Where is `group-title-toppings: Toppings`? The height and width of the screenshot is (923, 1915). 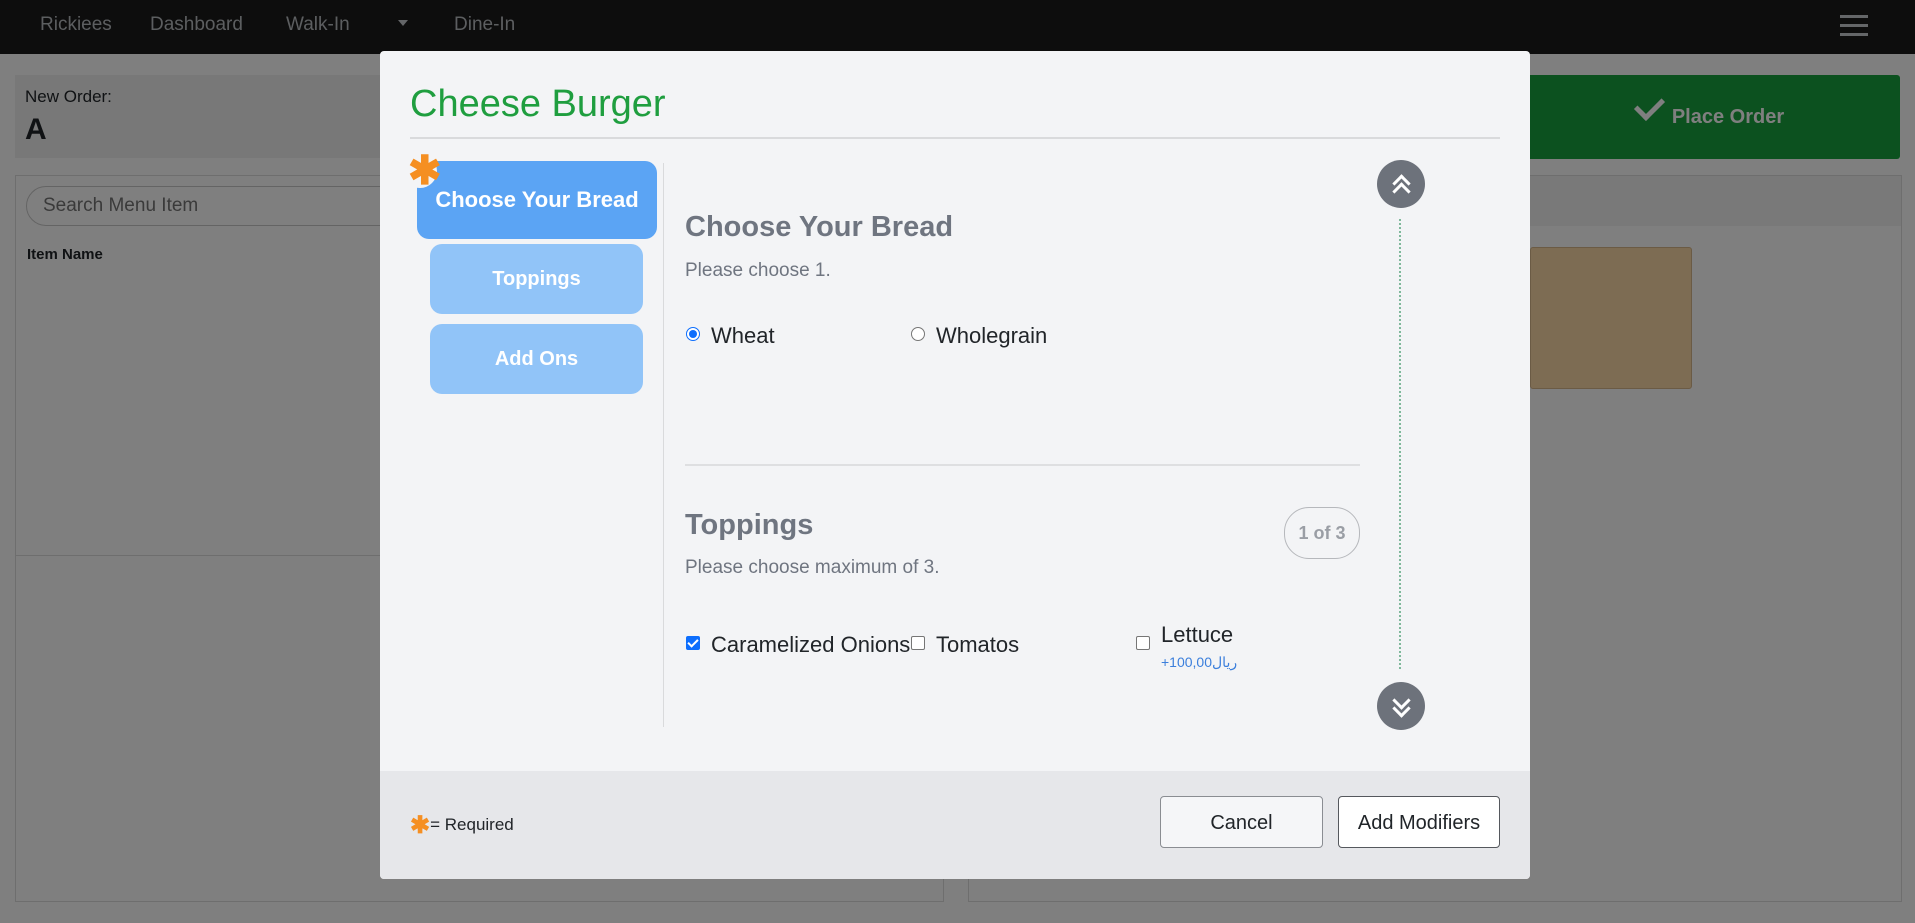 group-title-toppings: Toppings is located at coordinates (749, 525).